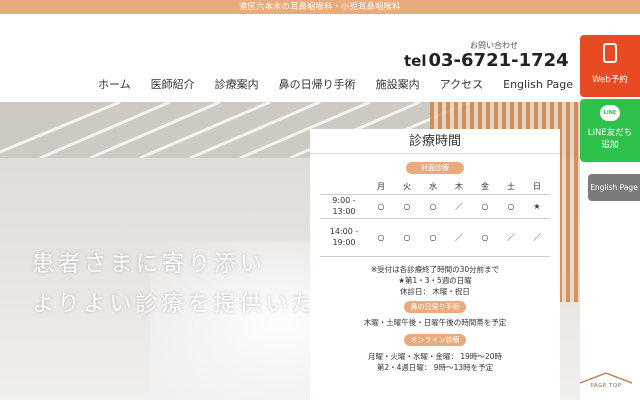 The width and height of the screenshot is (640, 400). What do you see at coordinates (344, 237) in the screenshot?
I see `time-cell: 14:00 - 19:00` at bounding box center [344, 237].